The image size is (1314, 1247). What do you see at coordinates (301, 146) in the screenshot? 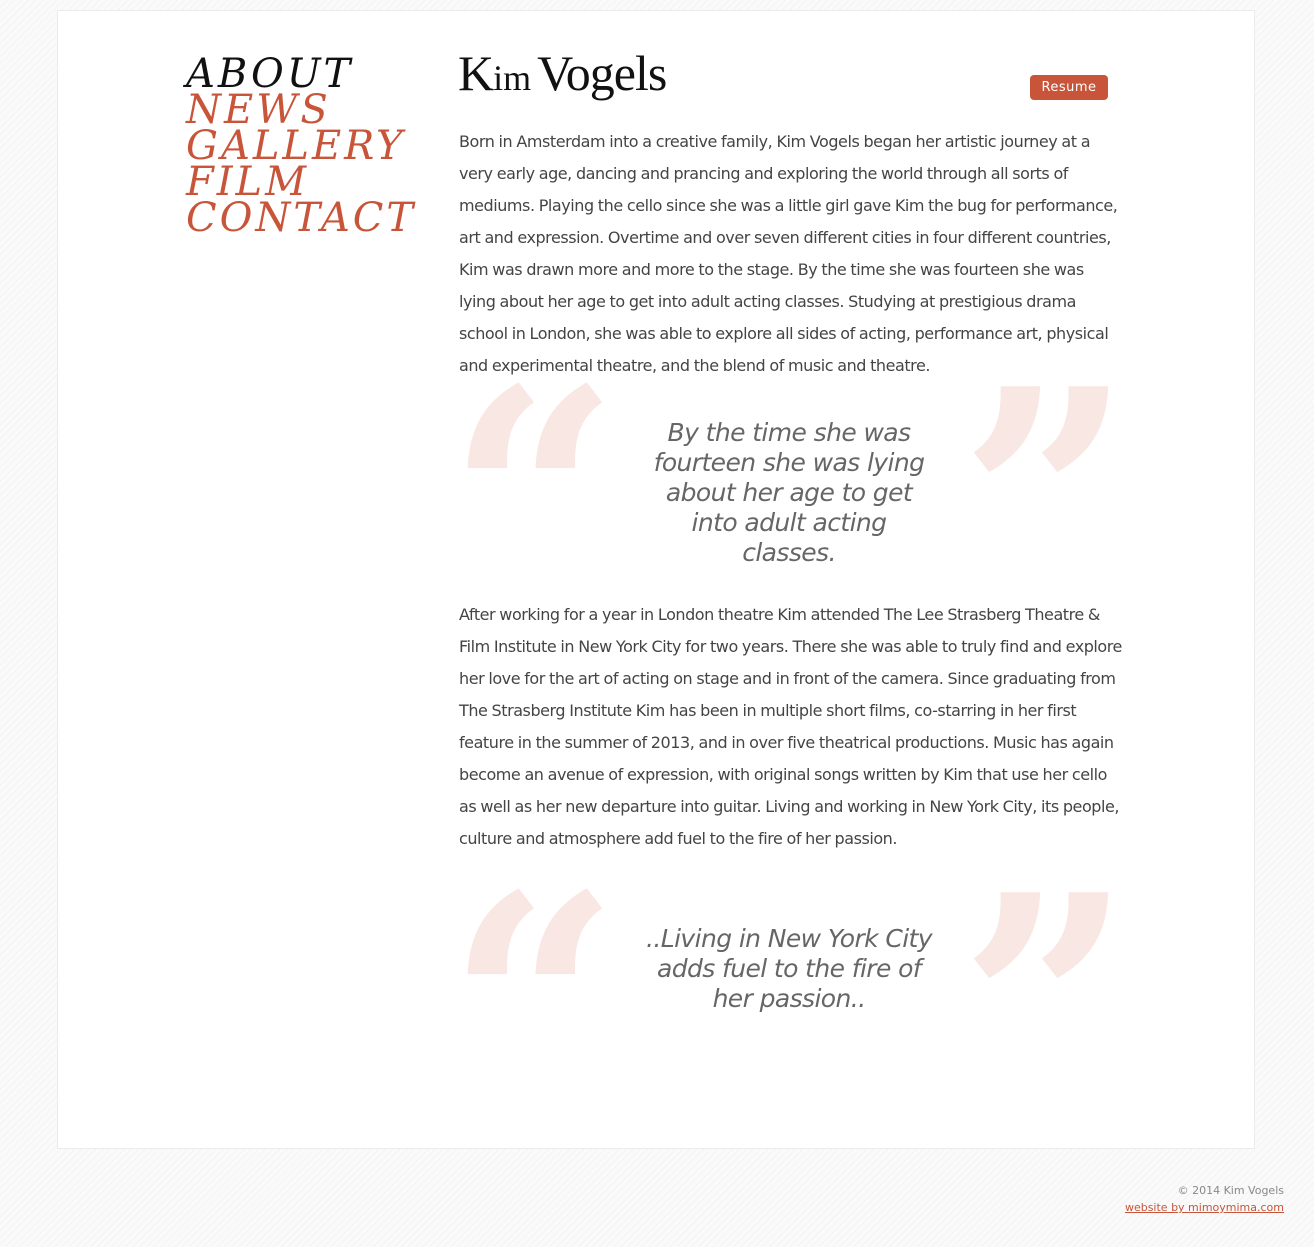
I see `main-nav: ABOUT NEWS GALLERY FILM CONTACT` at bounding box center [301, 146].